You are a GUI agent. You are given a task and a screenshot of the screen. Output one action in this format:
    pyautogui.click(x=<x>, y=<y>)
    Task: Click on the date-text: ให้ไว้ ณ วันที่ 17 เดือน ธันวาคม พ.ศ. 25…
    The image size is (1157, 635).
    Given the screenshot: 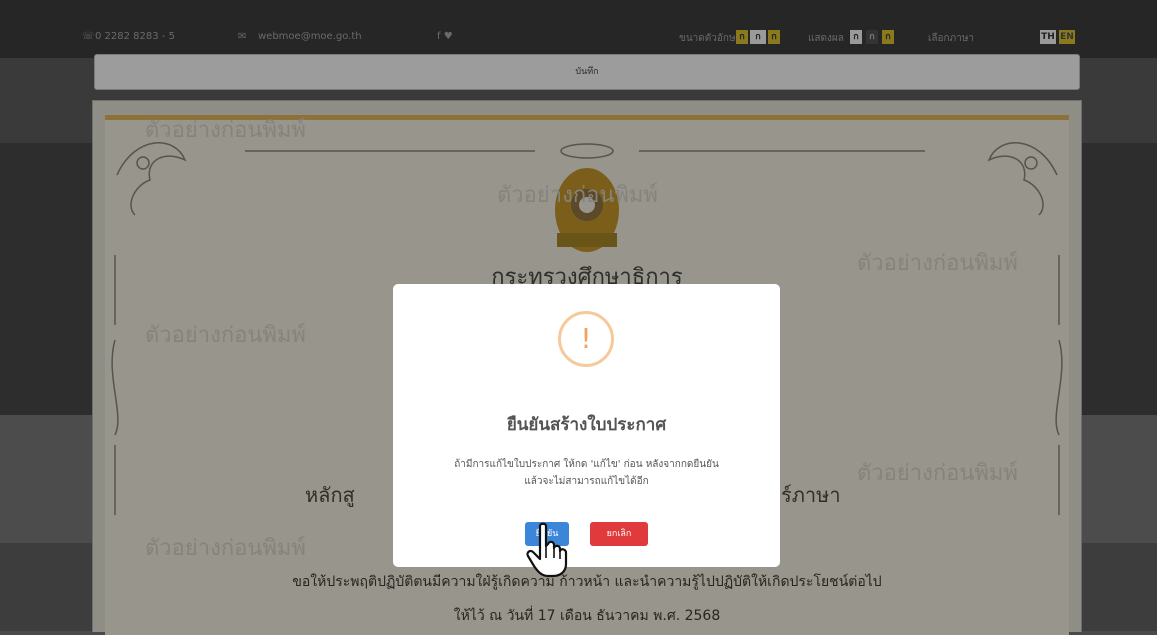 What is the action you would take?
    pyautogui.click(x=587, y=616)
    